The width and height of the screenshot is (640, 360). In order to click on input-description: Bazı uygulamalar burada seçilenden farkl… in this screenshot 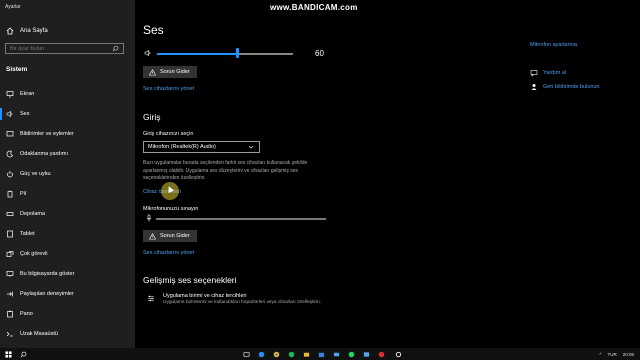, I will do `click(225, 170)`.